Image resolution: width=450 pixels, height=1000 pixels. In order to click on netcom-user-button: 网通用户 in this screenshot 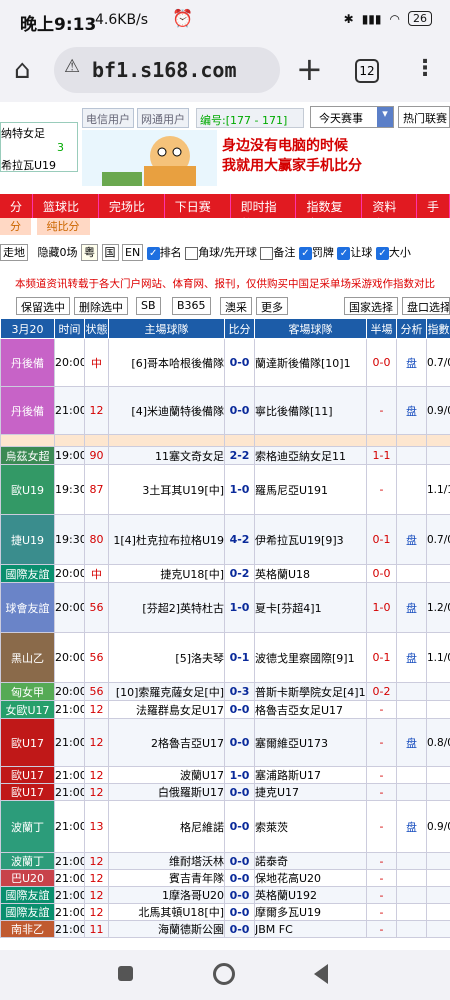, I will do `click(163, 118)`.